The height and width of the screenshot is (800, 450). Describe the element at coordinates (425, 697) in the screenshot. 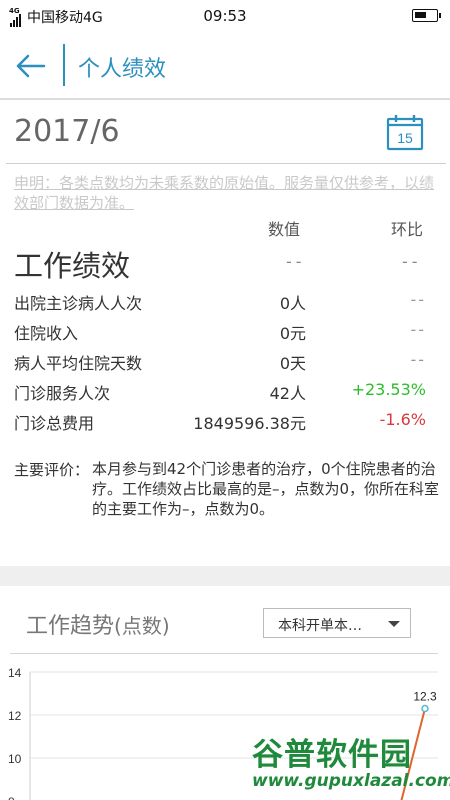

I see `data-label: 12.3` at that location.